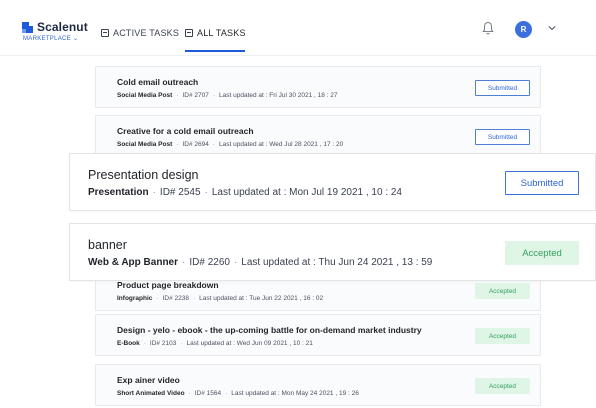  Describe the element at coordinates (47, 39) in the screenshot. I see `marketplace-label: MARKETPLACE` at that location.